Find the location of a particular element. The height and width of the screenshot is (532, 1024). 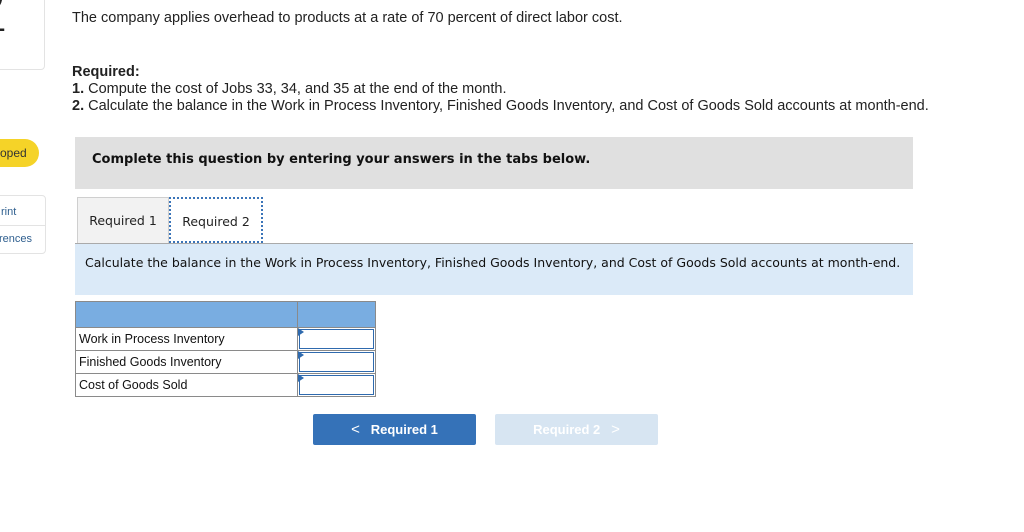

prev-button-label: Required 1 is located at coordinates (404, 429).